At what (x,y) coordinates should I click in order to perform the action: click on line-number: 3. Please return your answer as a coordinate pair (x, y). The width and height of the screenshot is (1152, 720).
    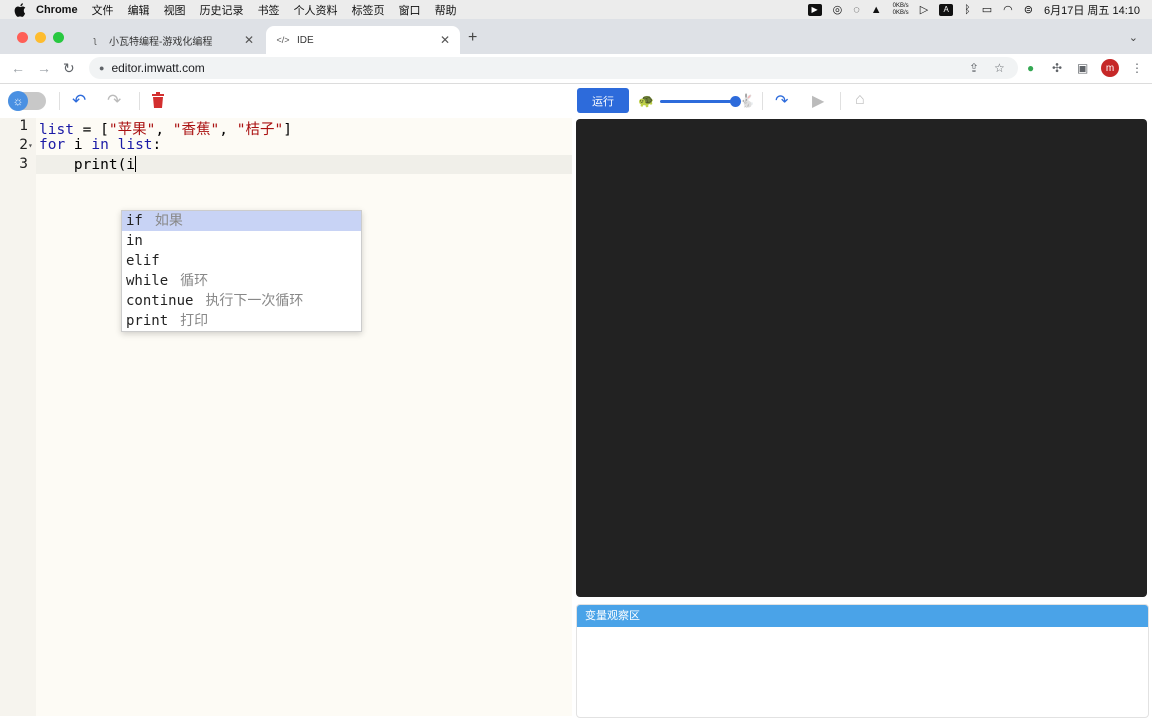
    Looking at the image, I should click on (23, 164).